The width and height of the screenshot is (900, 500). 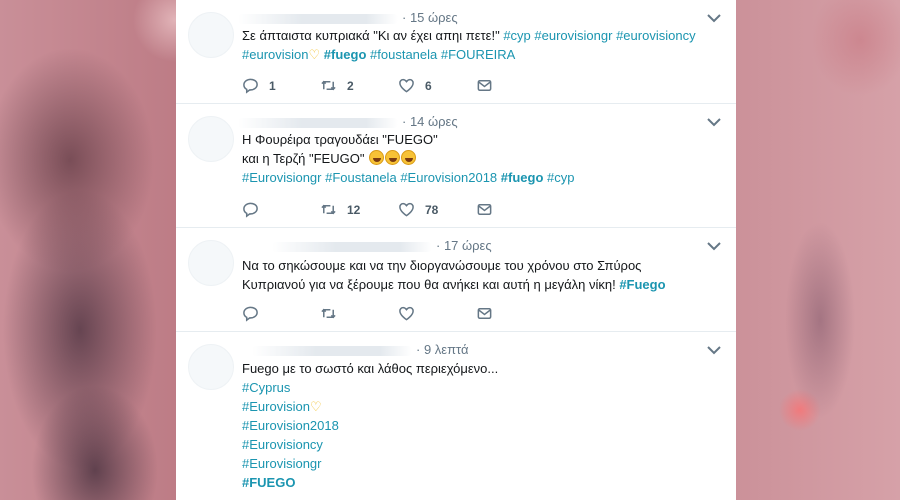 What do you see at coordinates (354, 209) in the screenshot?
I see `retweet-count: 12` at bounding box center [354, 209].